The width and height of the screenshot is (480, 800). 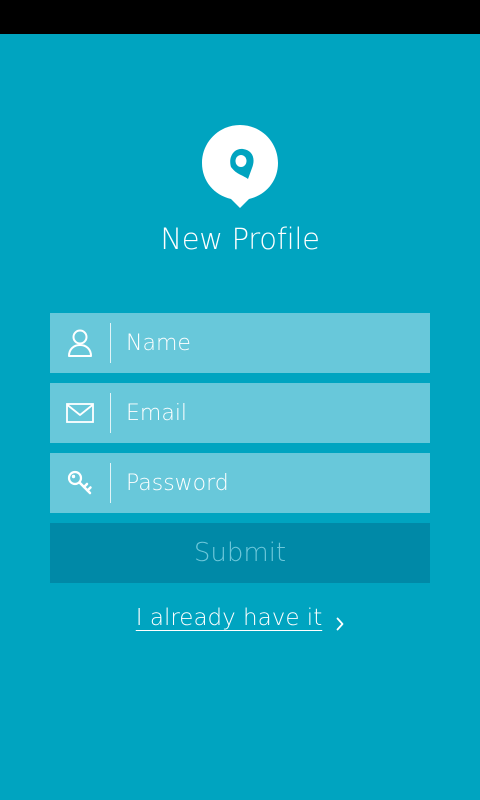 What do you see at coordinates (271, 413) in the screenshot?
I see `email-input` at bounding box center [271, 413].